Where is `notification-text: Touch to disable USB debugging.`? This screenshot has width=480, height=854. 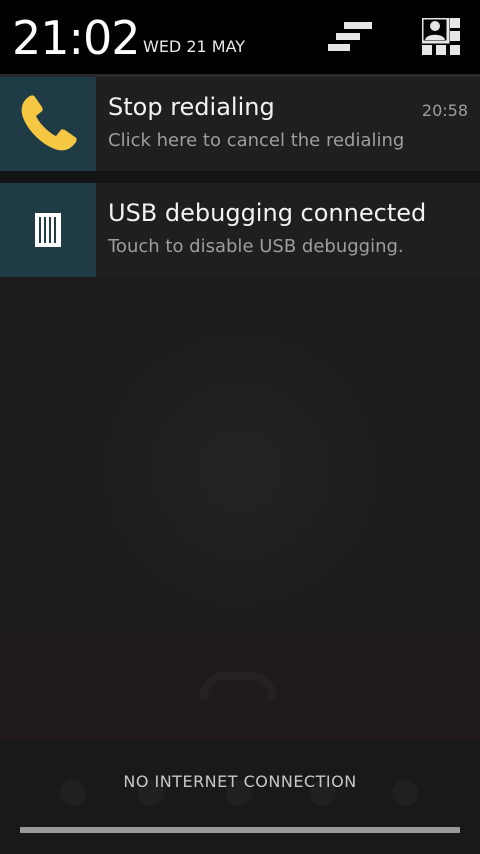 notification-text: Touch to disable USB debugging. is located at coordinates (256, 246).